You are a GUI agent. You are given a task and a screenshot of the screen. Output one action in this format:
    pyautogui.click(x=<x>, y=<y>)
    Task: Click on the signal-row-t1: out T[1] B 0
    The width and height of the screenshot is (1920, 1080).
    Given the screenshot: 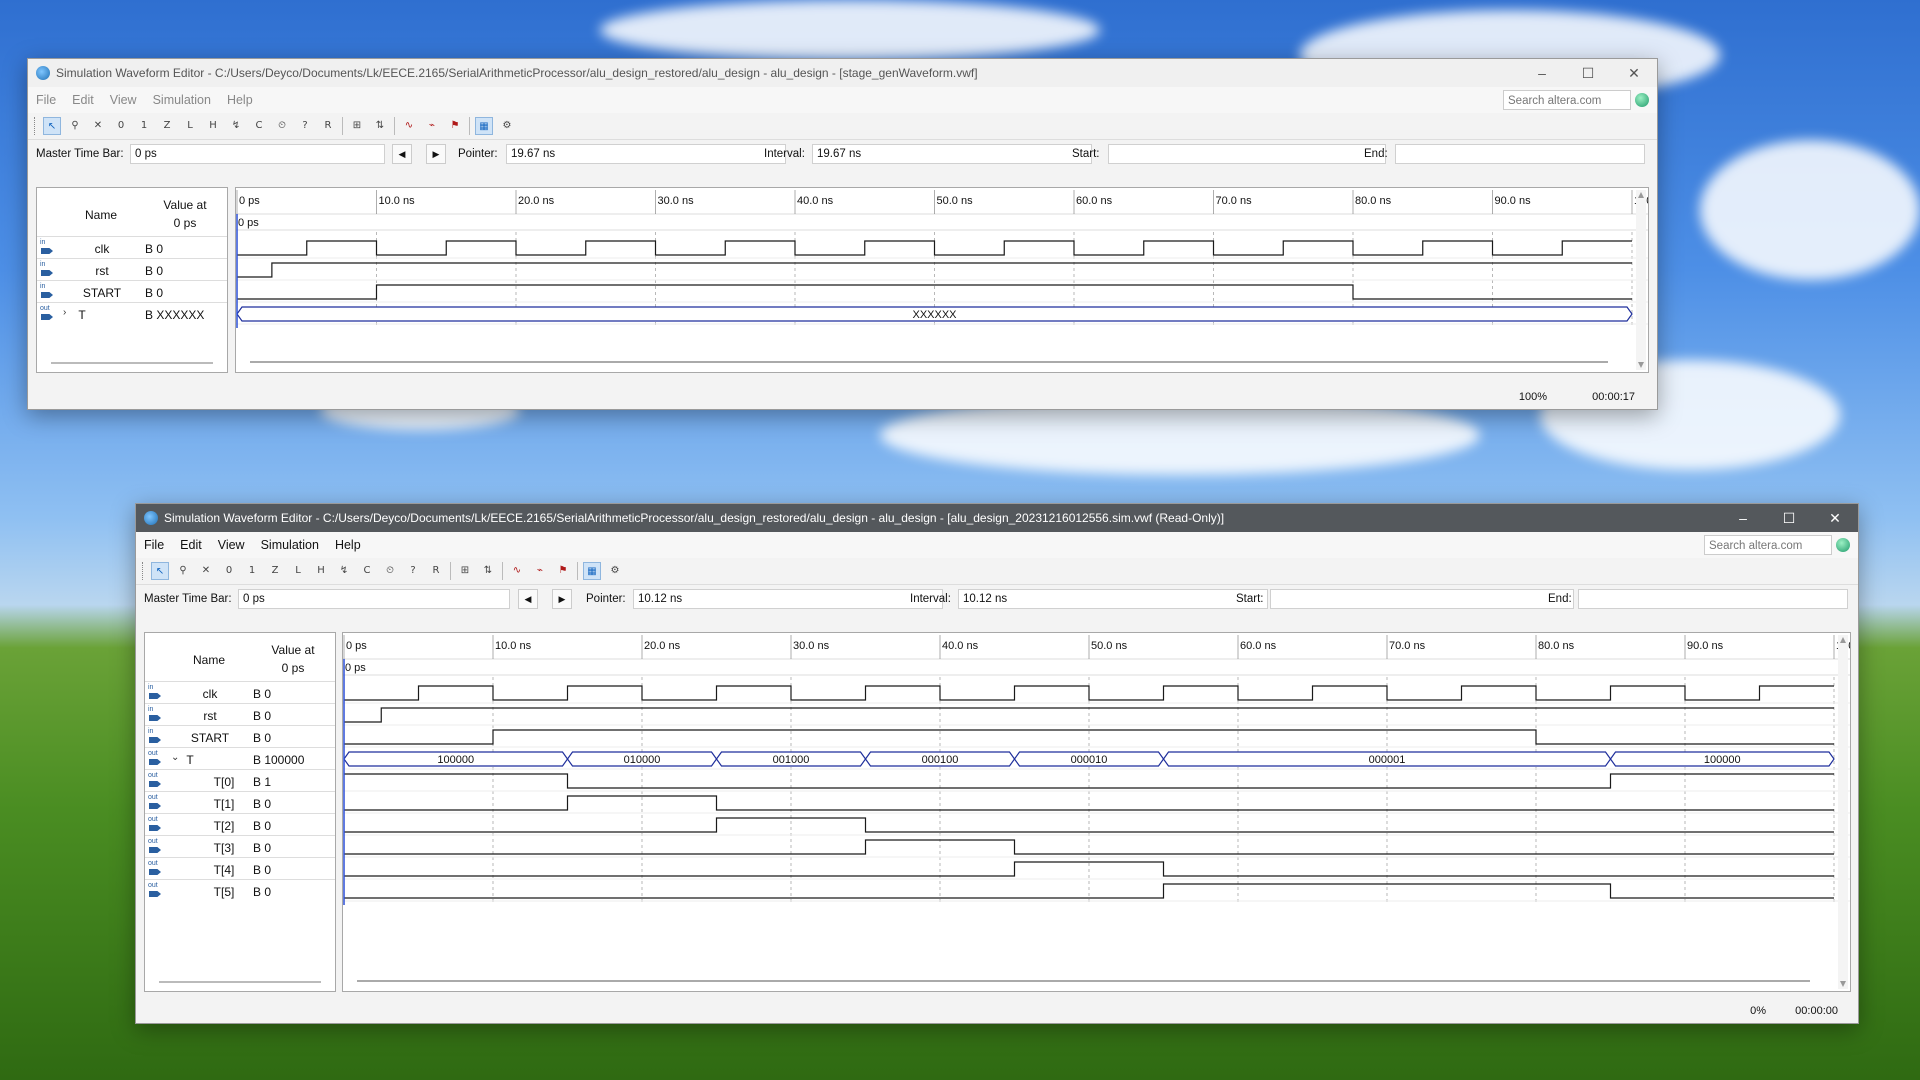 What is the action you would take?
    pyautogui.click(x=240, y=802)
    